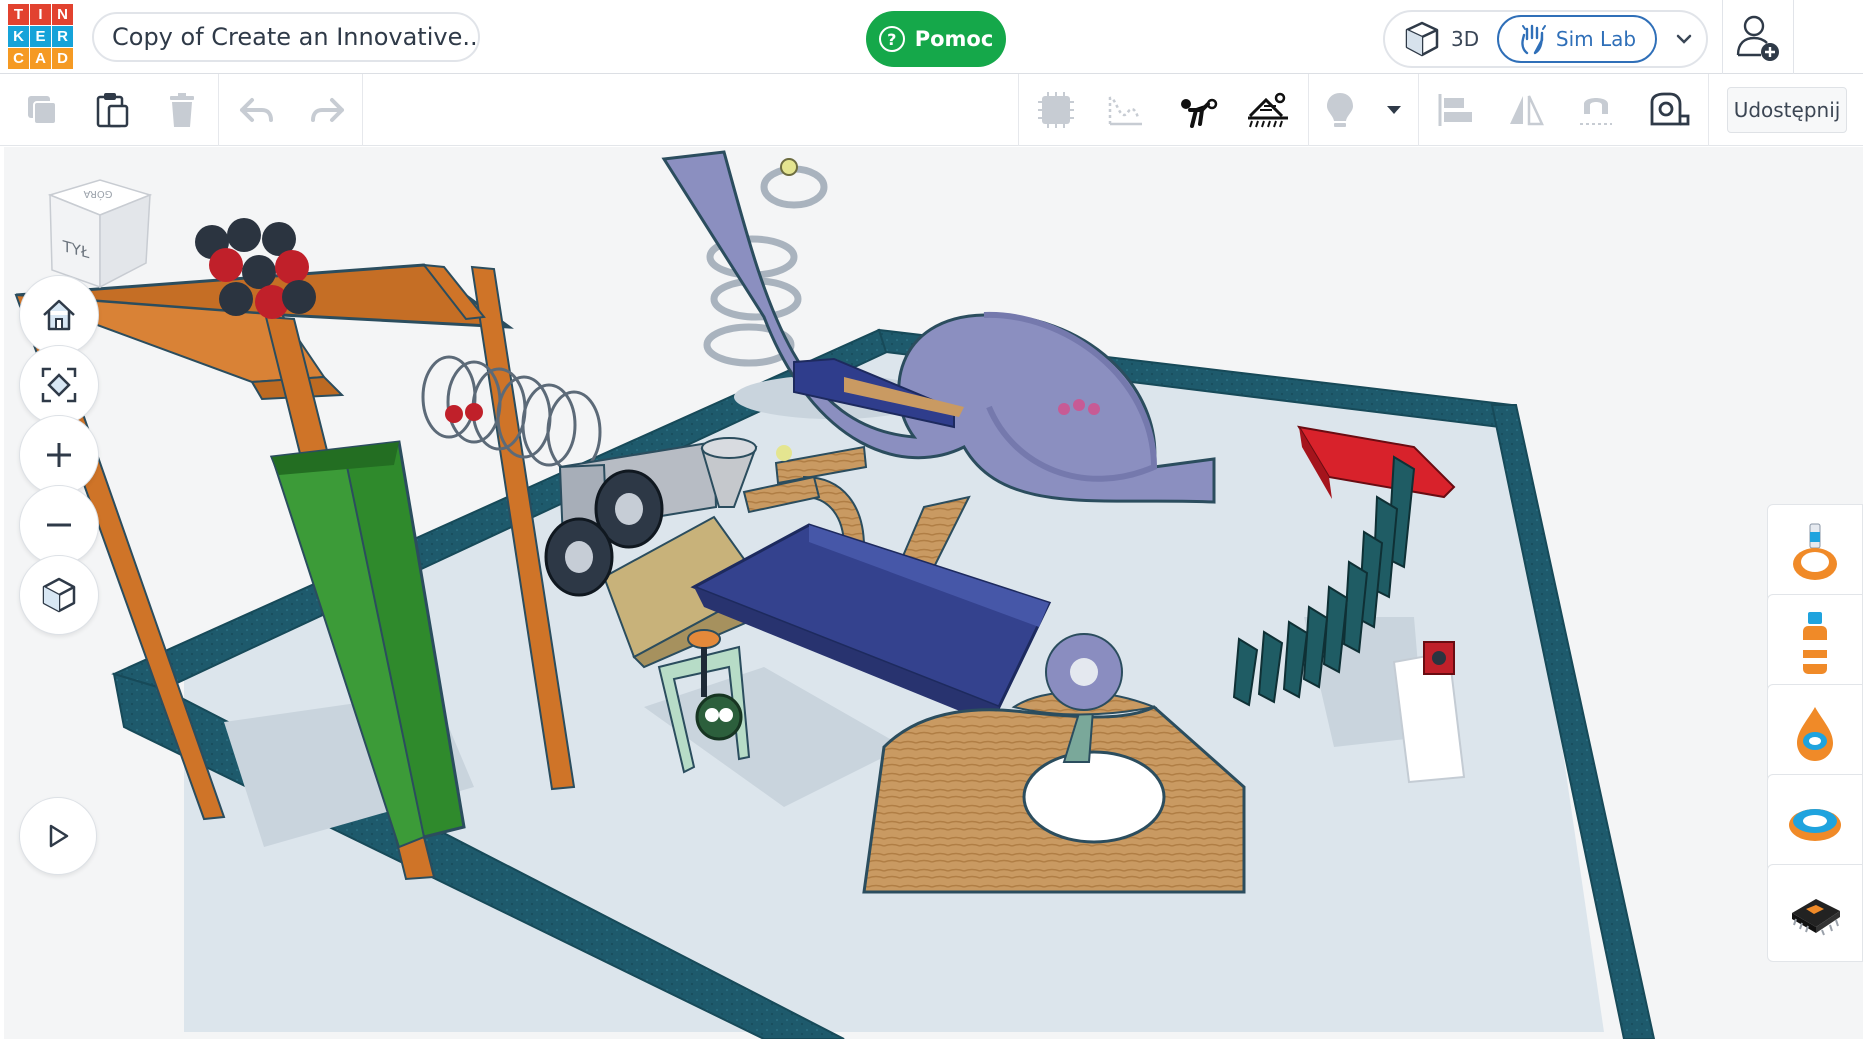 Image resolution: width=1863 pixels, height=1039 pixels. What do you see at coordinates (931, 110) in the screenshot?
I see `toolbar: Udostępnij` at bounding box center [931, 110].